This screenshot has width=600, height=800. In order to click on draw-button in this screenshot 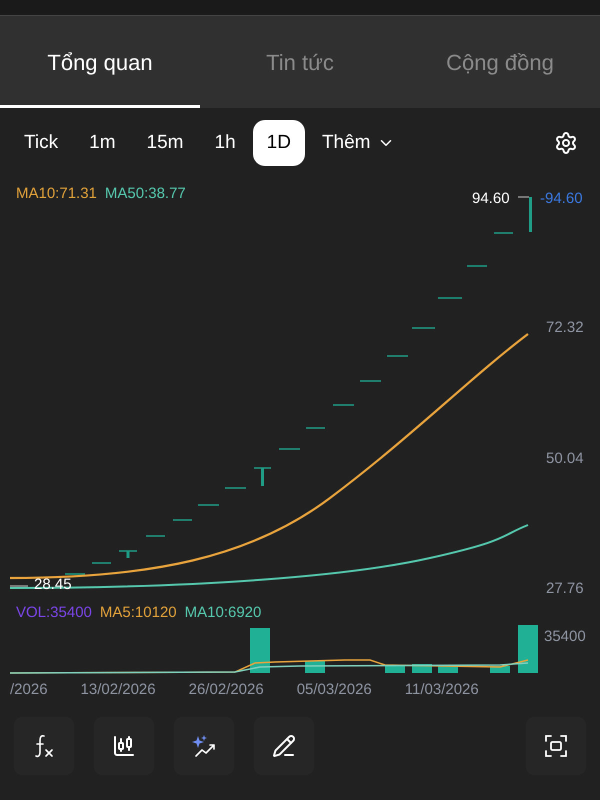, I will do `click(284, 746)`.